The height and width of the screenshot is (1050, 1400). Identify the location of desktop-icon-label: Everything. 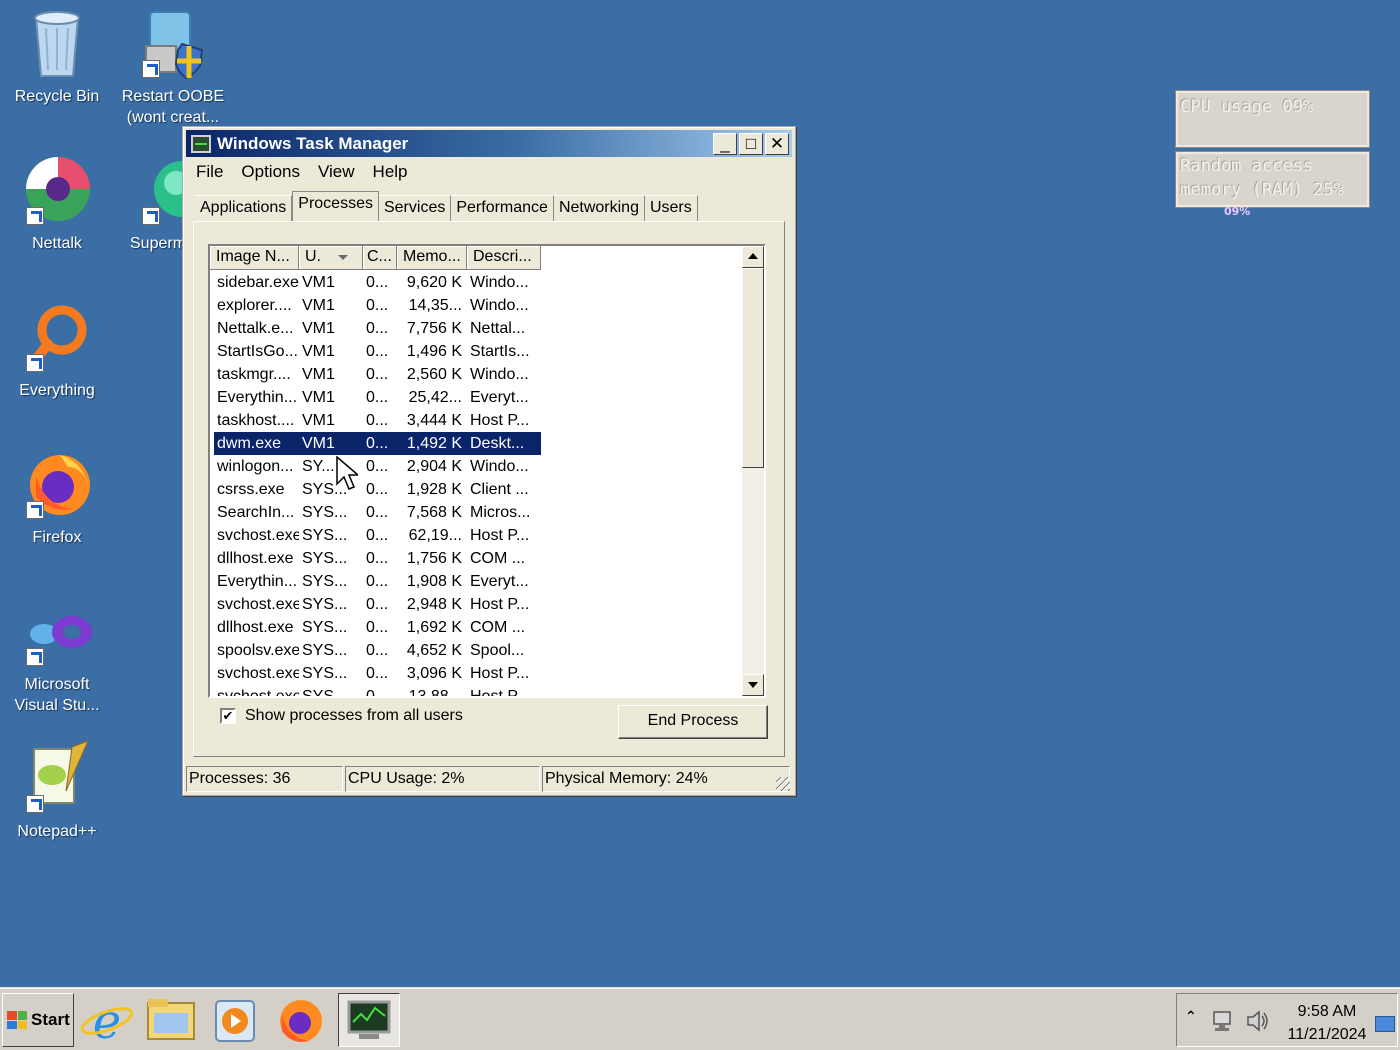
(57, 390).